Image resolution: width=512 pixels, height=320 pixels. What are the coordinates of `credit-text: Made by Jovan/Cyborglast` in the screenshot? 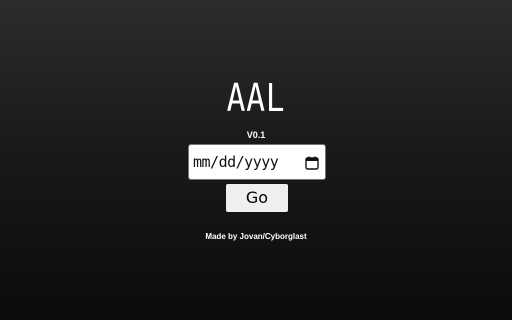 It's located at (256, 236).